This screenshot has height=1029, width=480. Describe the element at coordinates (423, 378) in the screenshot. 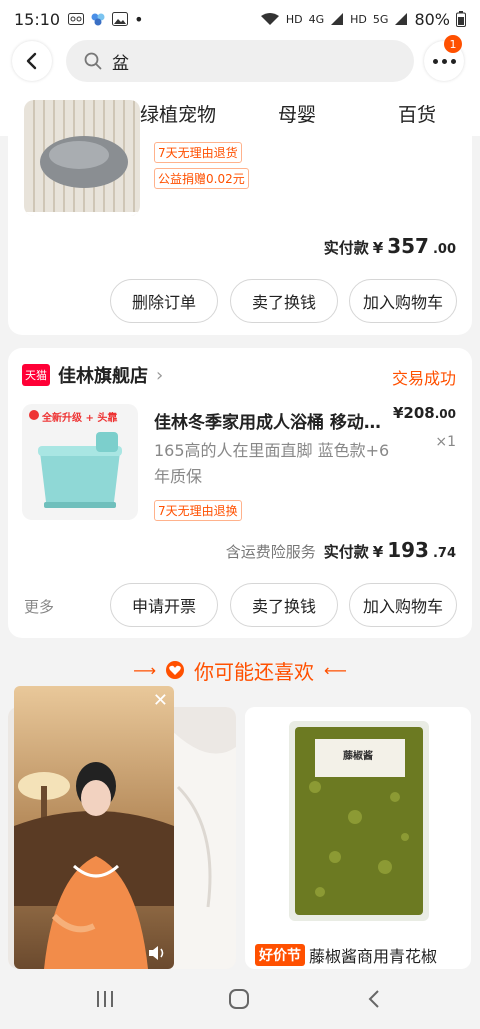

I see `order-status: 交易成功` at that location.